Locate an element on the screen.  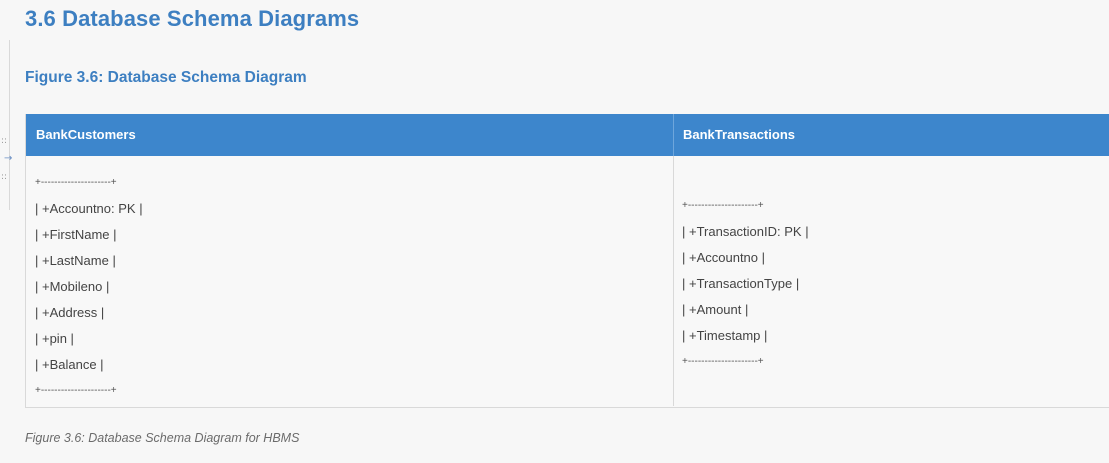
schema-field: | +Address | is located at coordinates (70, 312).